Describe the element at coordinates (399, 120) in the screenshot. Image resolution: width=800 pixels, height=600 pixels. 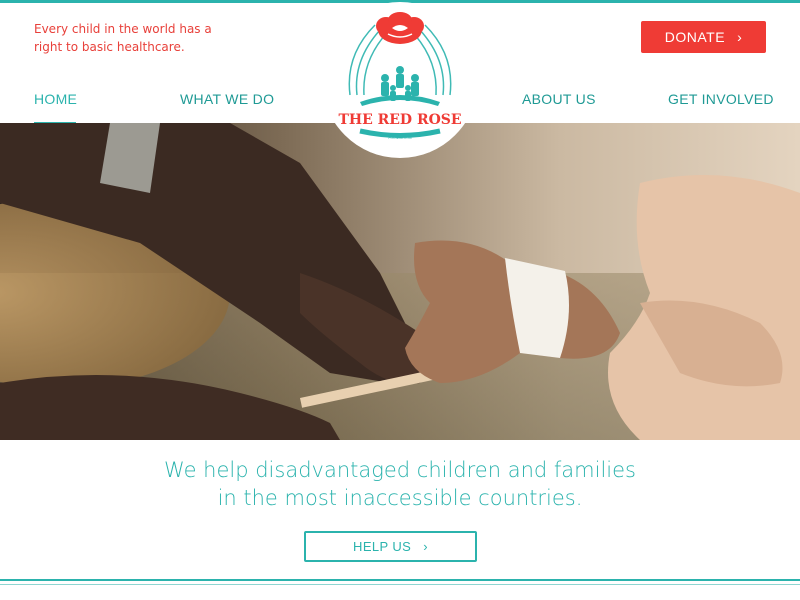
I see `logo-name: THE RED ROSE` at that location.